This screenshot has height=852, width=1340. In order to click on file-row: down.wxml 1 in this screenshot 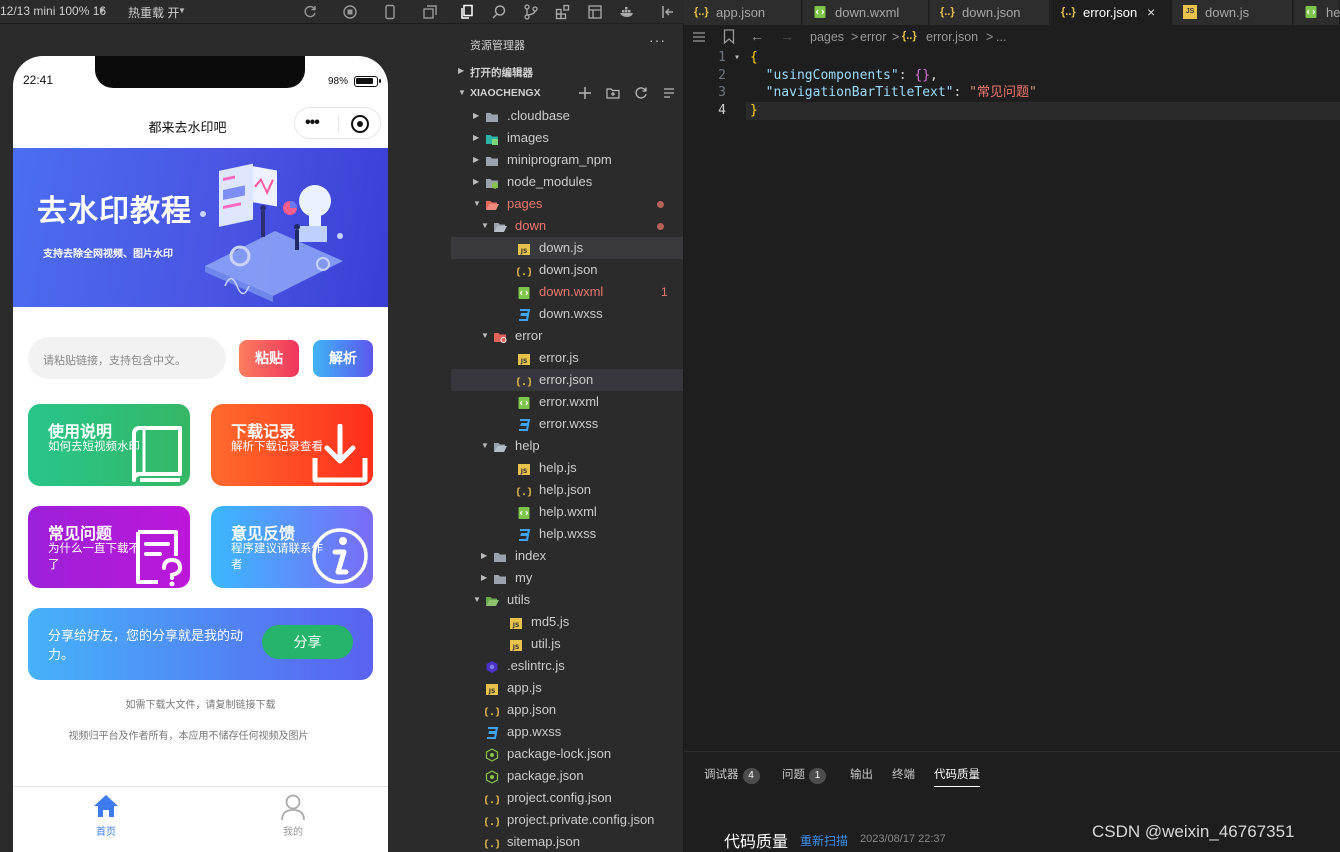, I will do `click(567, 292)`.